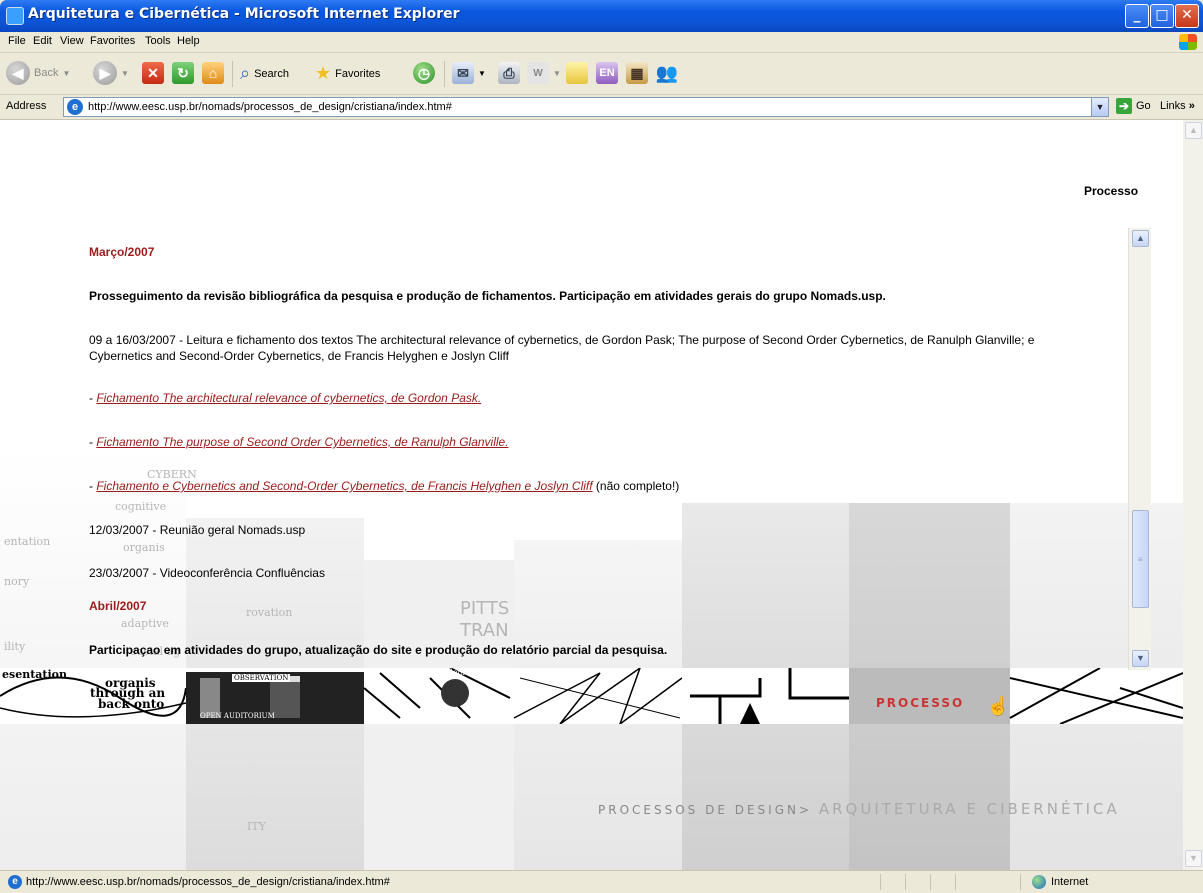  What do you see at coordinates (256, 826) in the screenshot?
I see `collage-word: ITY` at bounding box center [256, 826].